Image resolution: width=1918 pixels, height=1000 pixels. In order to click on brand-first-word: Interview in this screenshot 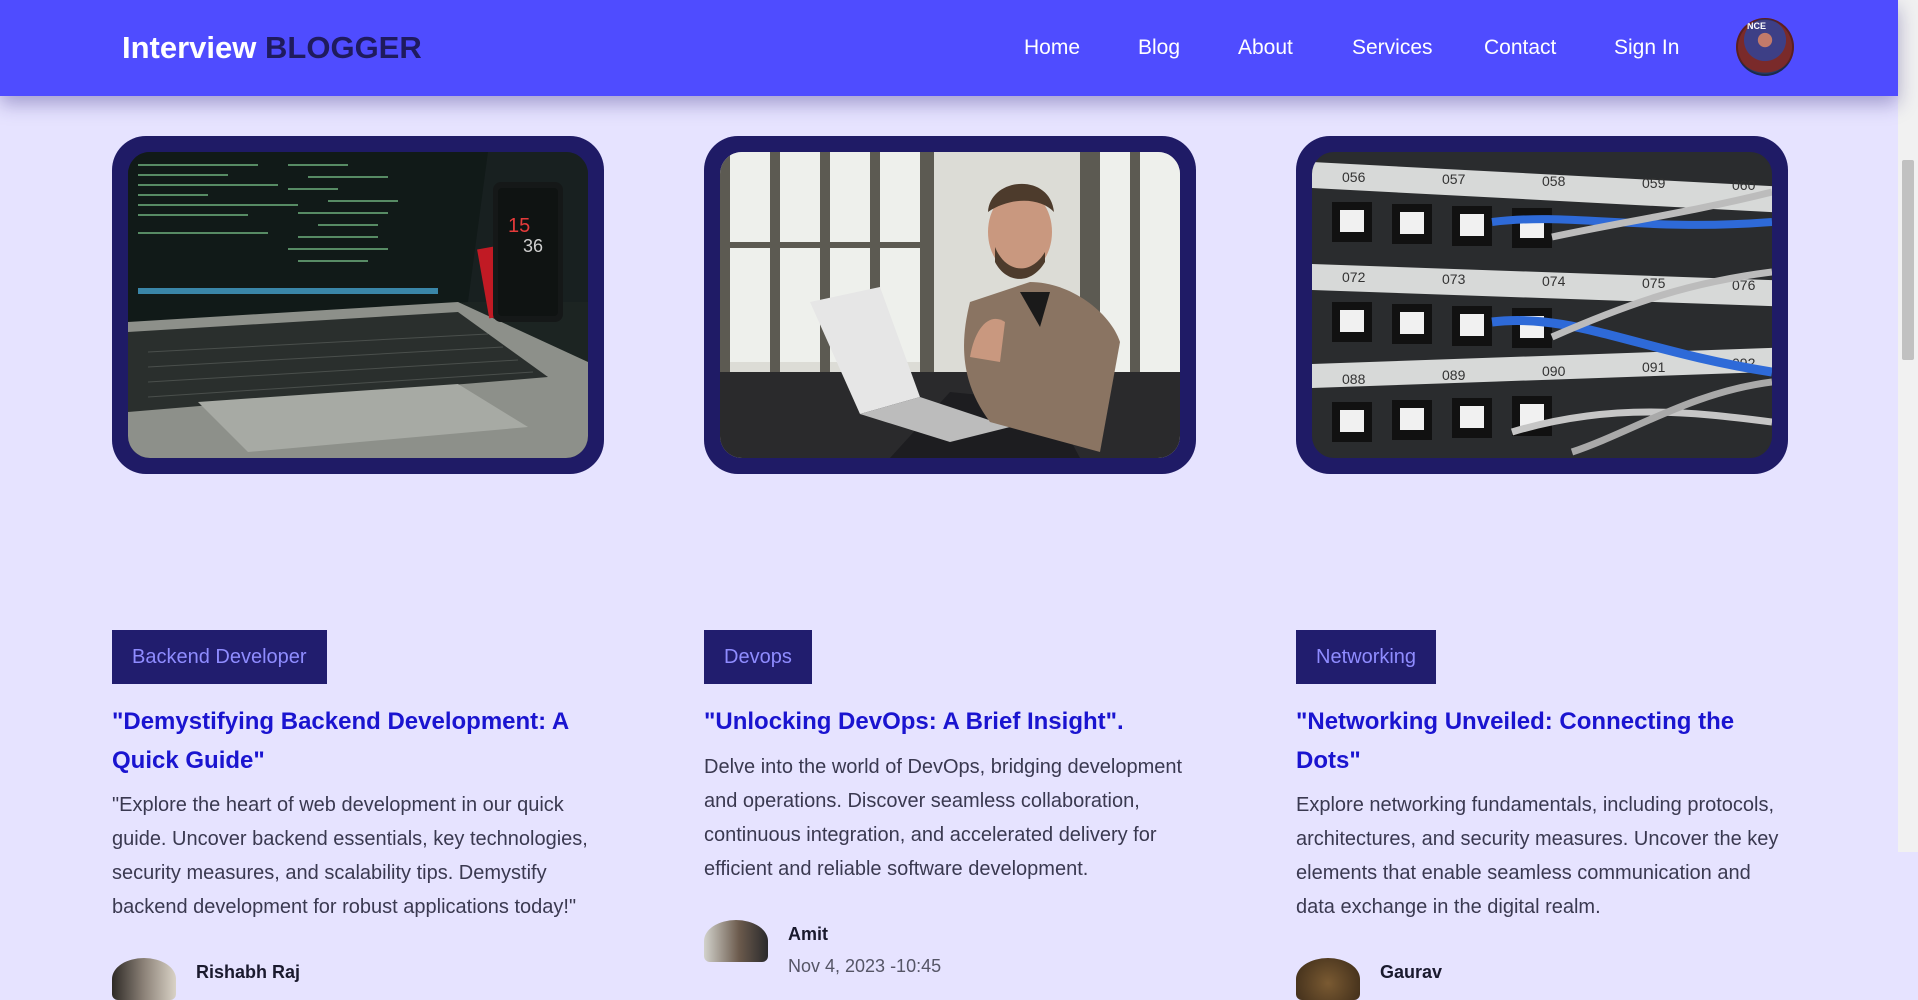, I will do `click(189, 47)`.